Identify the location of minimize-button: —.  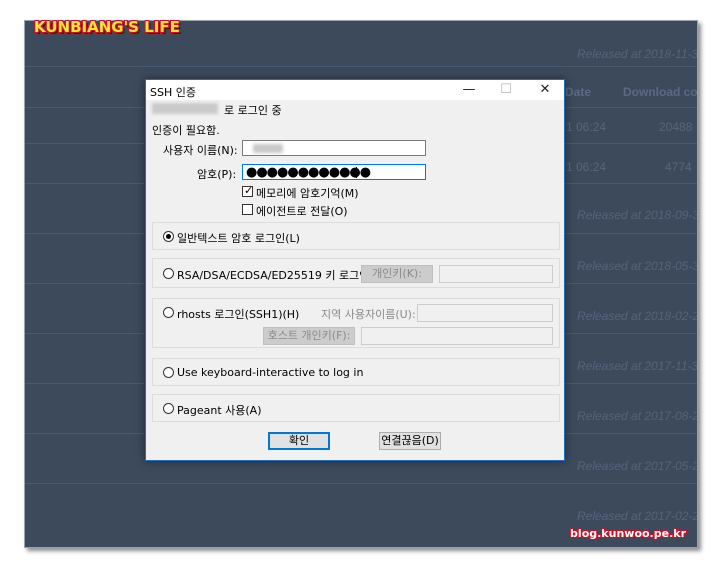
(469, 90).